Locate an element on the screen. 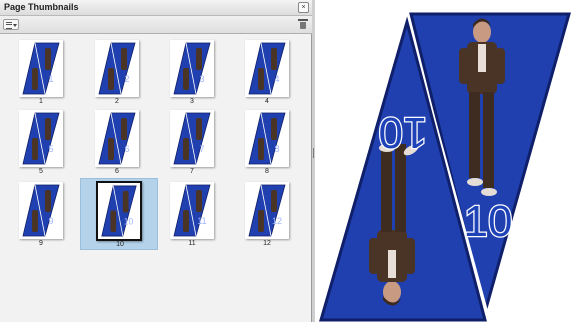 The height and width of the screenshot is (322, 579). close-panel-button: × is located at coordinates (303, 7).